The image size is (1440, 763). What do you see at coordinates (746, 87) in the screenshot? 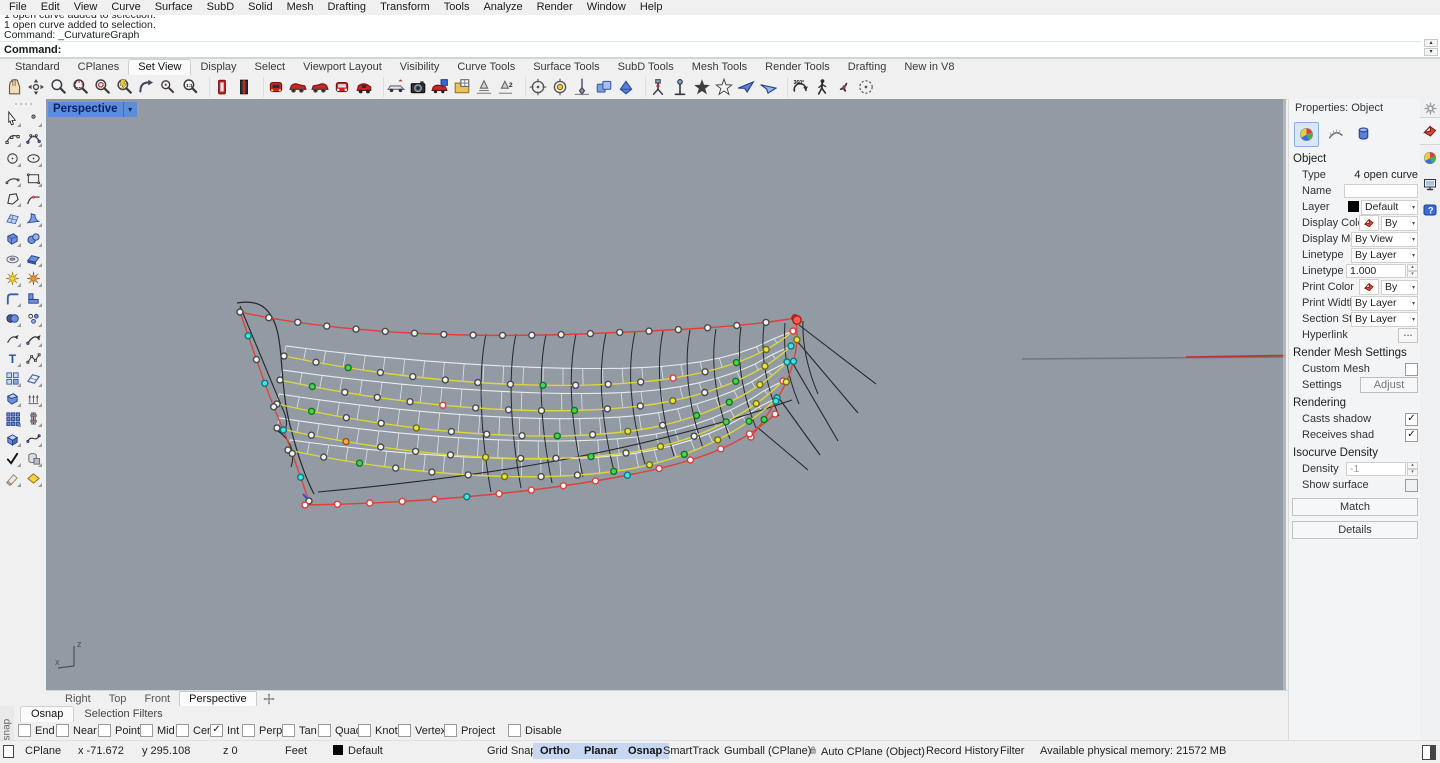
I see `plane-view-icon` at bounding box center [746, 87].